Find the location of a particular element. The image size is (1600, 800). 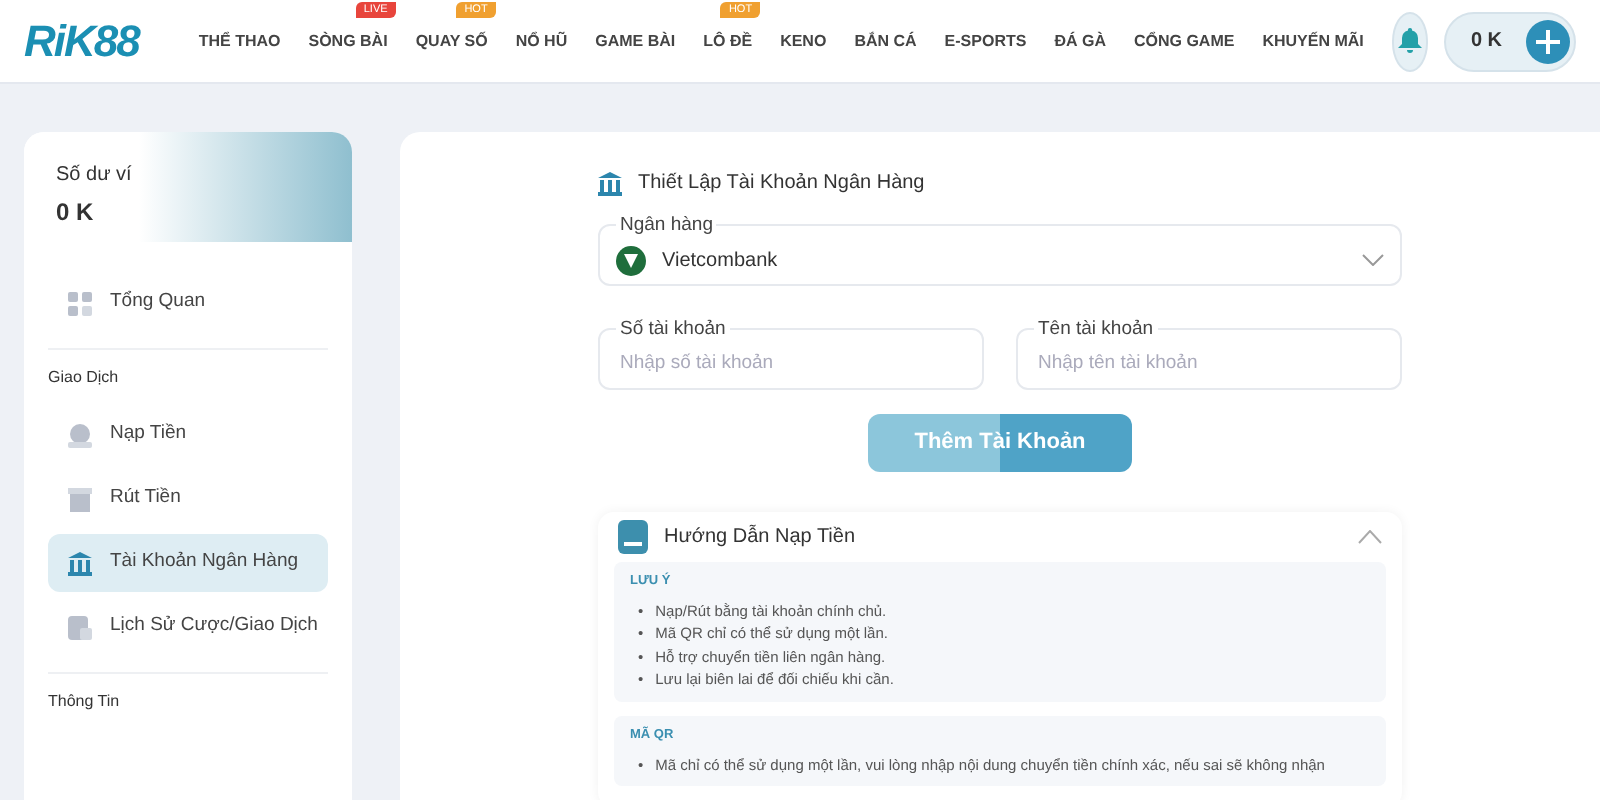

nav-link: ĐÁ GÀ is located at coordinates (1080, 41).